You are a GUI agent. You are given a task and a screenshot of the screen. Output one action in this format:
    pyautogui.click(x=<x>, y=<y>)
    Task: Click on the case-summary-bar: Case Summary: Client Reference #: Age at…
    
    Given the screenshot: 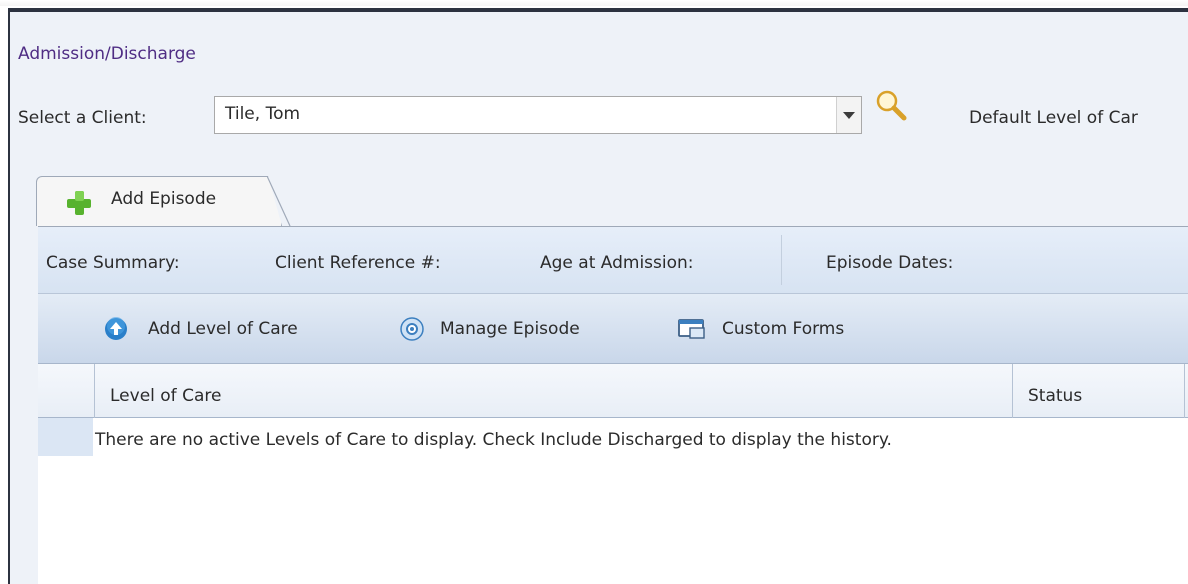 What is the action you would take?
    pyautogui.click(x=613, y=260)
    